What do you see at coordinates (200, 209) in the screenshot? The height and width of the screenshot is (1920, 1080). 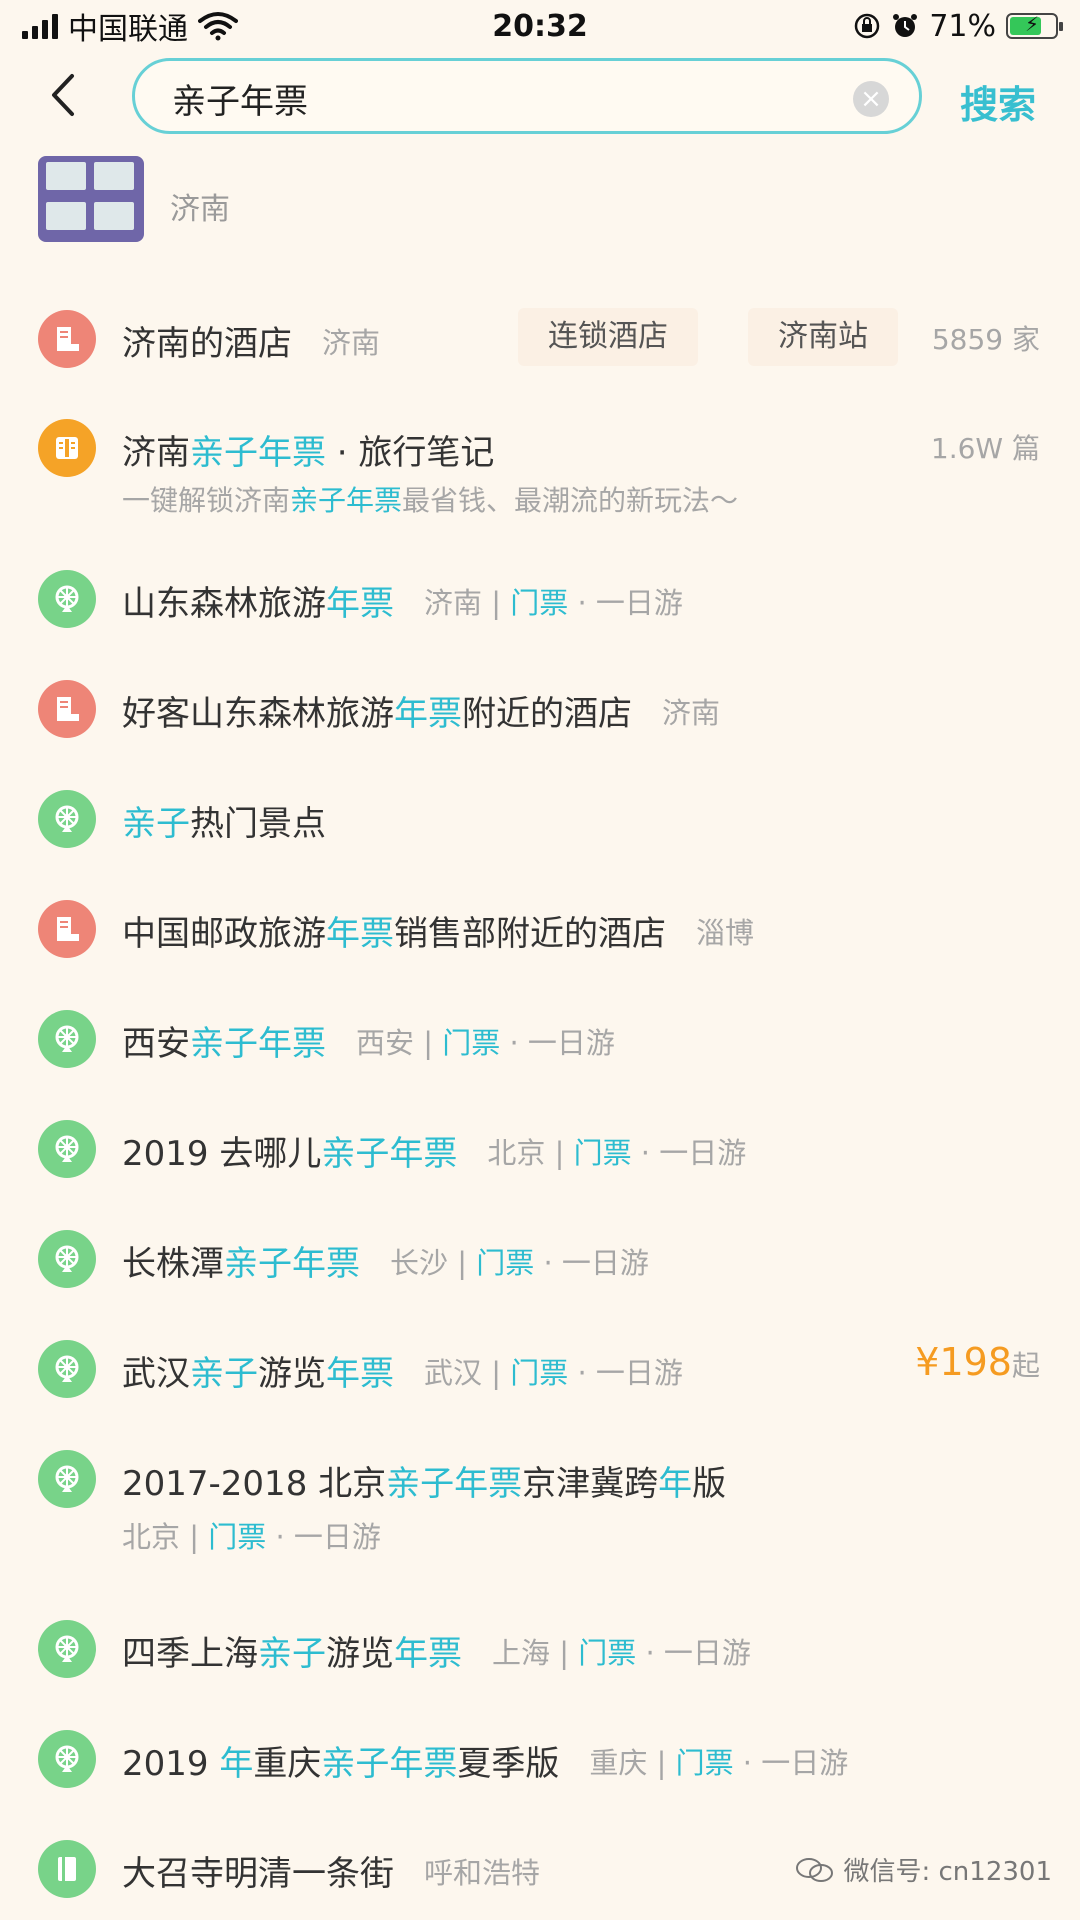 I see `result-location: 济南` at bounding box center [200, 209].